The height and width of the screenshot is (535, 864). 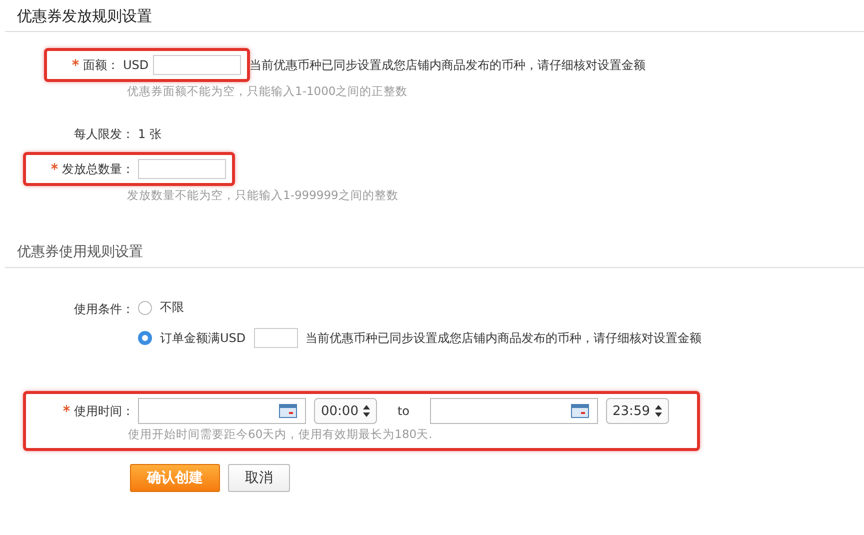 What do you see at coordinates (276, 338) in the screenshot?
I see `order-amount-field` at bounding box center [276, 338].